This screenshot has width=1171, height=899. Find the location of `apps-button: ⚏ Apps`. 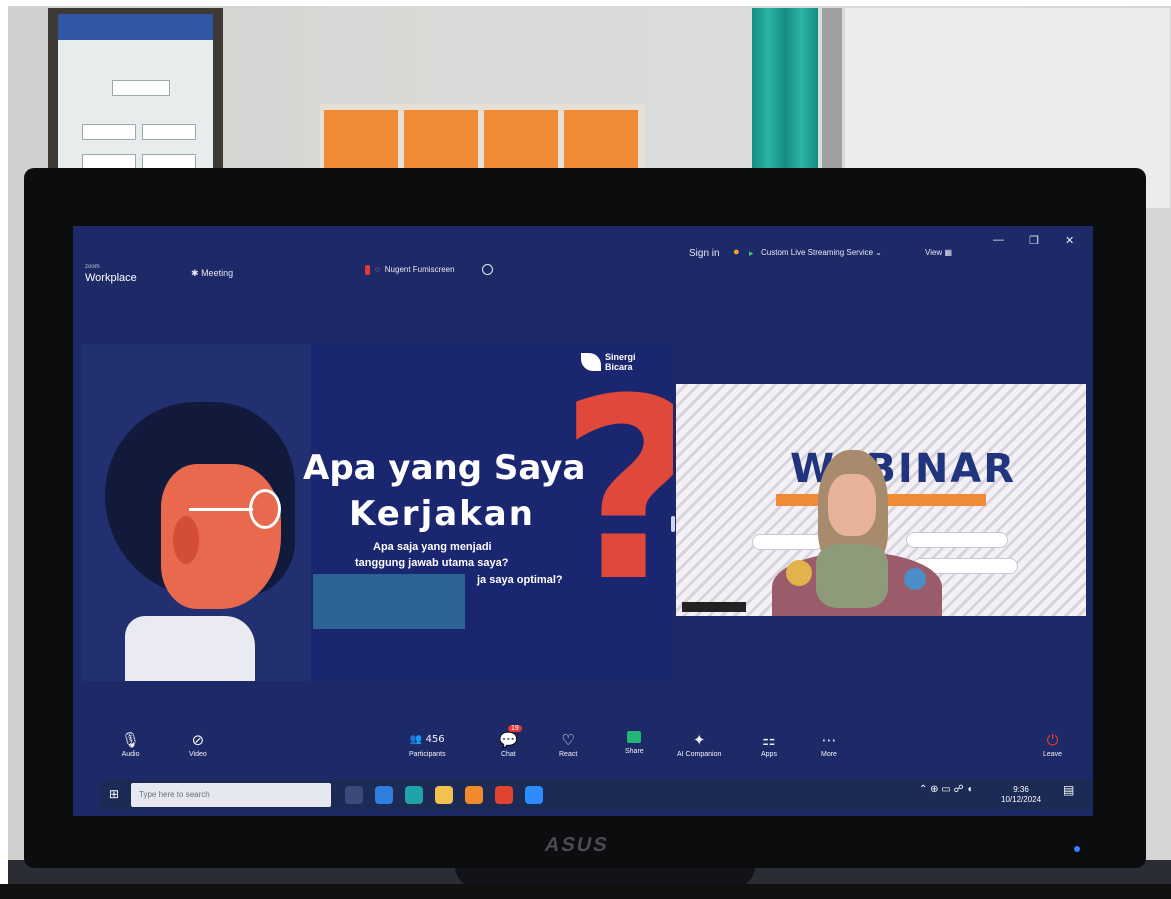

apps-button: ⚏ Apps is located at coordinates (769, 744).